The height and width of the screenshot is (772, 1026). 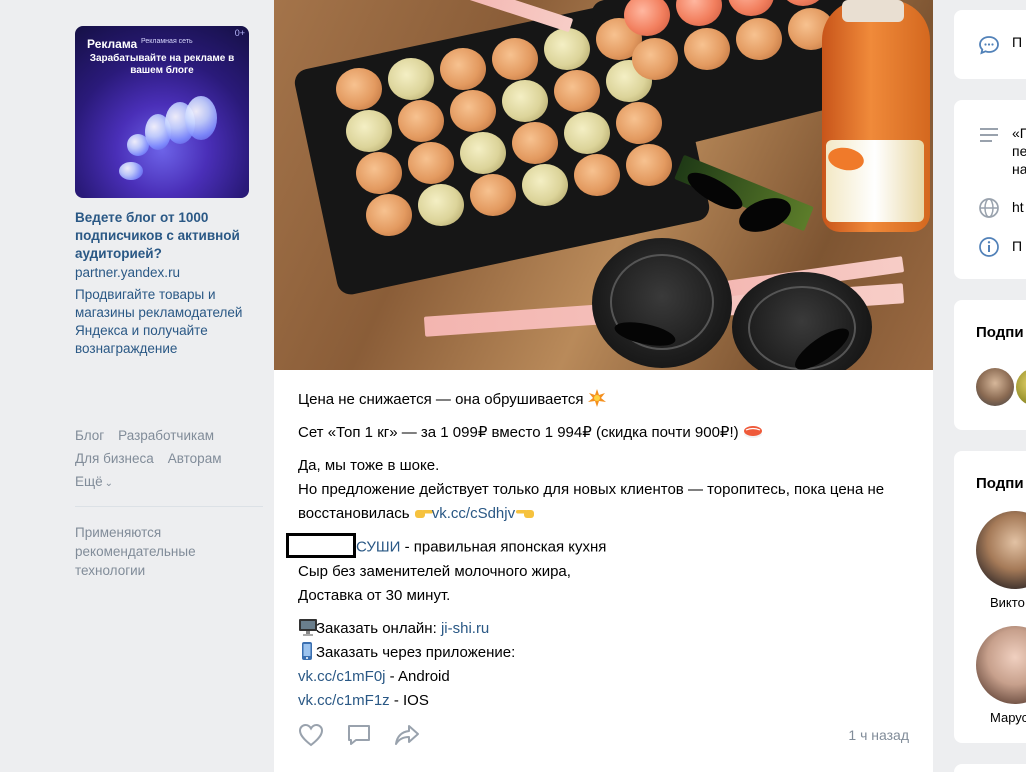 What do you see at coordinates (239, 33) in the screenshot?
I see `ad-age-label: 0+` at bounding box center [239, 33].